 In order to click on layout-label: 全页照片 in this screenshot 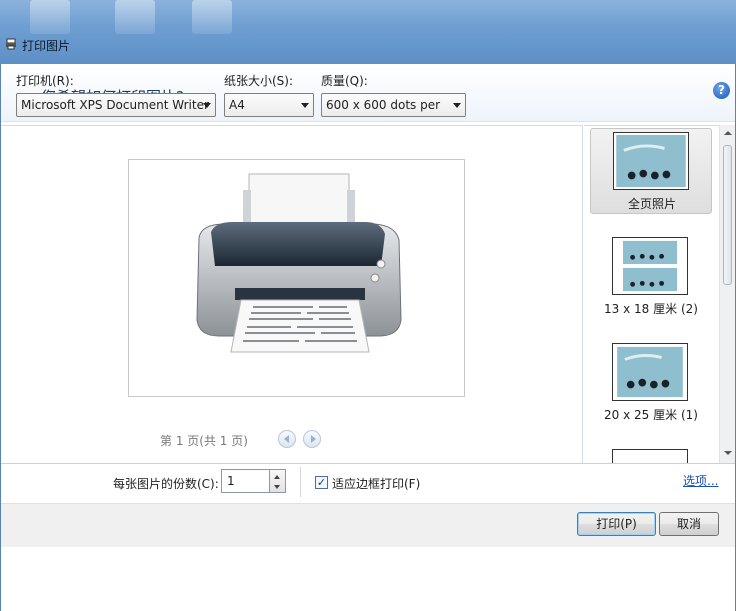, I will do `click(651, 204)`.